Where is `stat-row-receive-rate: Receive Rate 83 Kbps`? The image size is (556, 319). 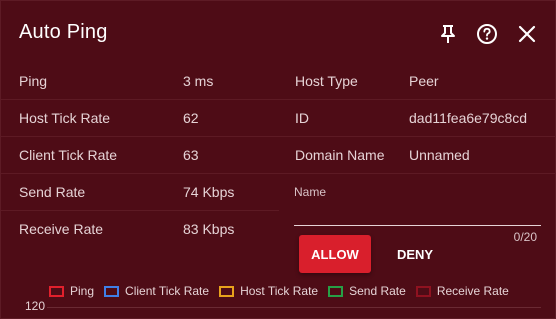 stat-row-receive-rate: Receive Rate 83 Kbps is located at coordinates (140, 229).